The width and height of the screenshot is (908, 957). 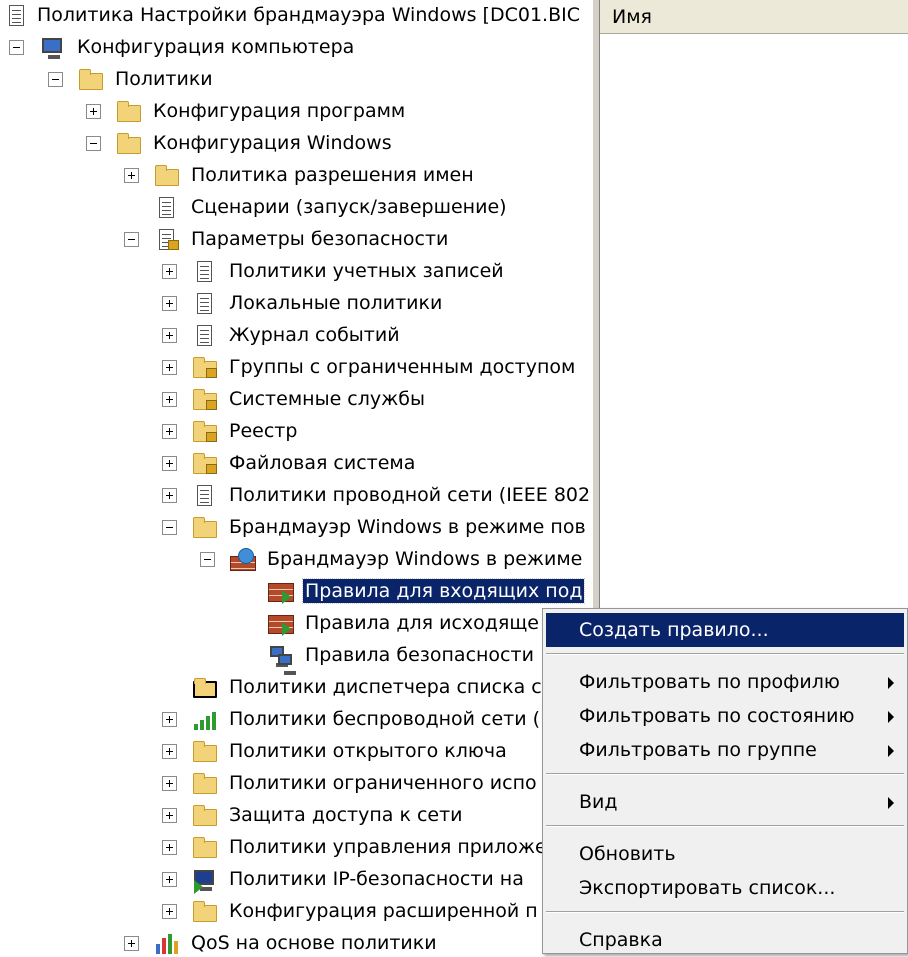 I want to click on tree-item-software-config: Конфигурация программ, so click(x=296, y=112).